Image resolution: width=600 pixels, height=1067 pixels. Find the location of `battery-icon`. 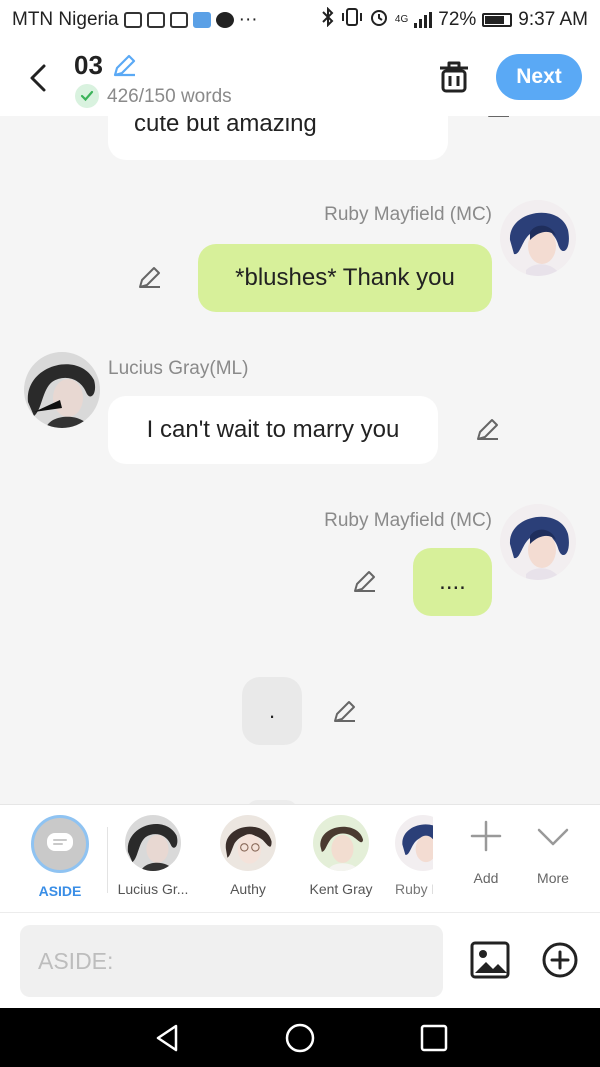

battery-icon is located at coordinates (497, 20).